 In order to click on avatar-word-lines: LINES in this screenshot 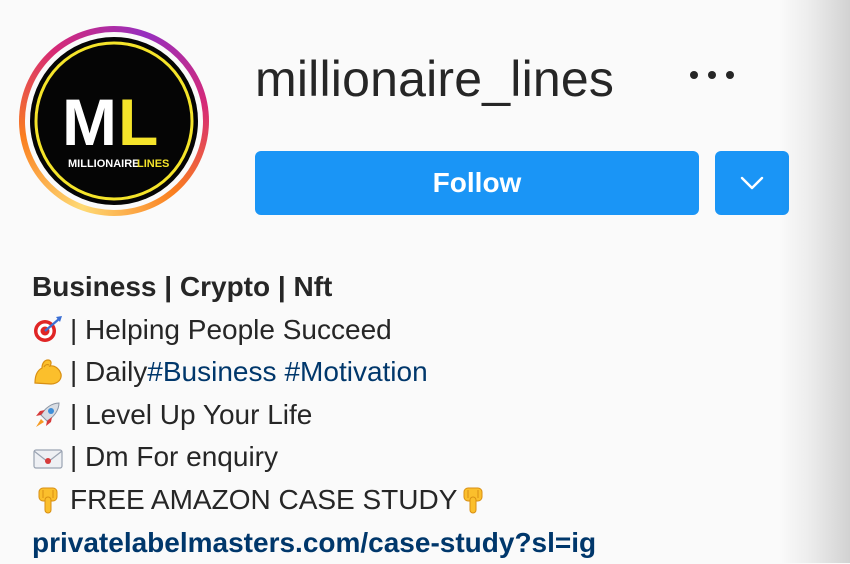, I will do `click(153, 164)`.